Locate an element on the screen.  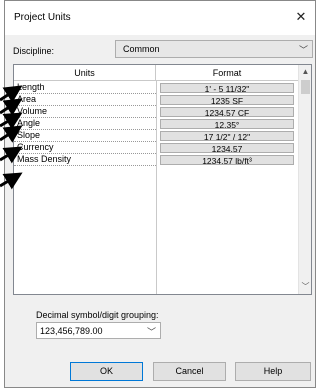
scroll-down-icon: ﹀ is located at coordinates (305, 286).